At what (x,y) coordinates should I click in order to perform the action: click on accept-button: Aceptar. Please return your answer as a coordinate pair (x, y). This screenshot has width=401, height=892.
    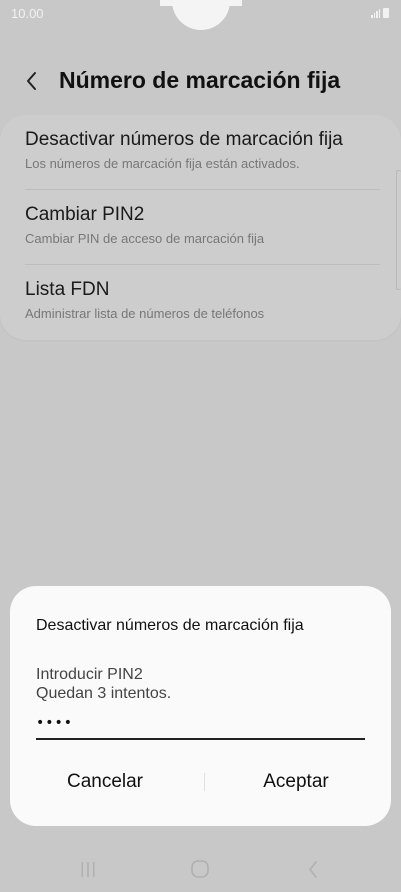
    Looking at the image, I should click on (296, 782).